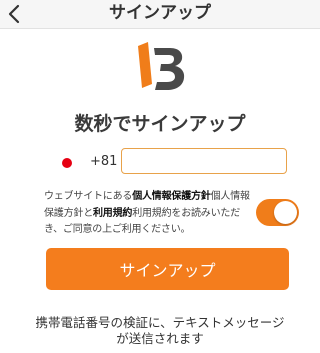 This screenshot has width=320, height=353. What do you see at coordinates (67, 163) in the screenshot?
I see `japan-flag-icon` at bounding box center [67, 163].